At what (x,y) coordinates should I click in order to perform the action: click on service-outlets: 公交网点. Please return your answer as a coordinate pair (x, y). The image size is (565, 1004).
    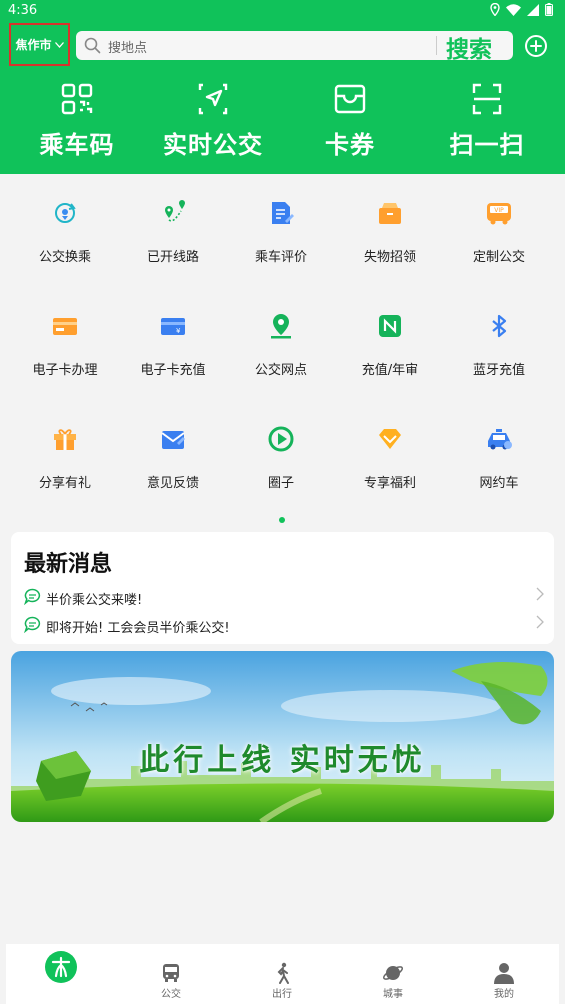
    Looking at the image, I should click on (281, 342).